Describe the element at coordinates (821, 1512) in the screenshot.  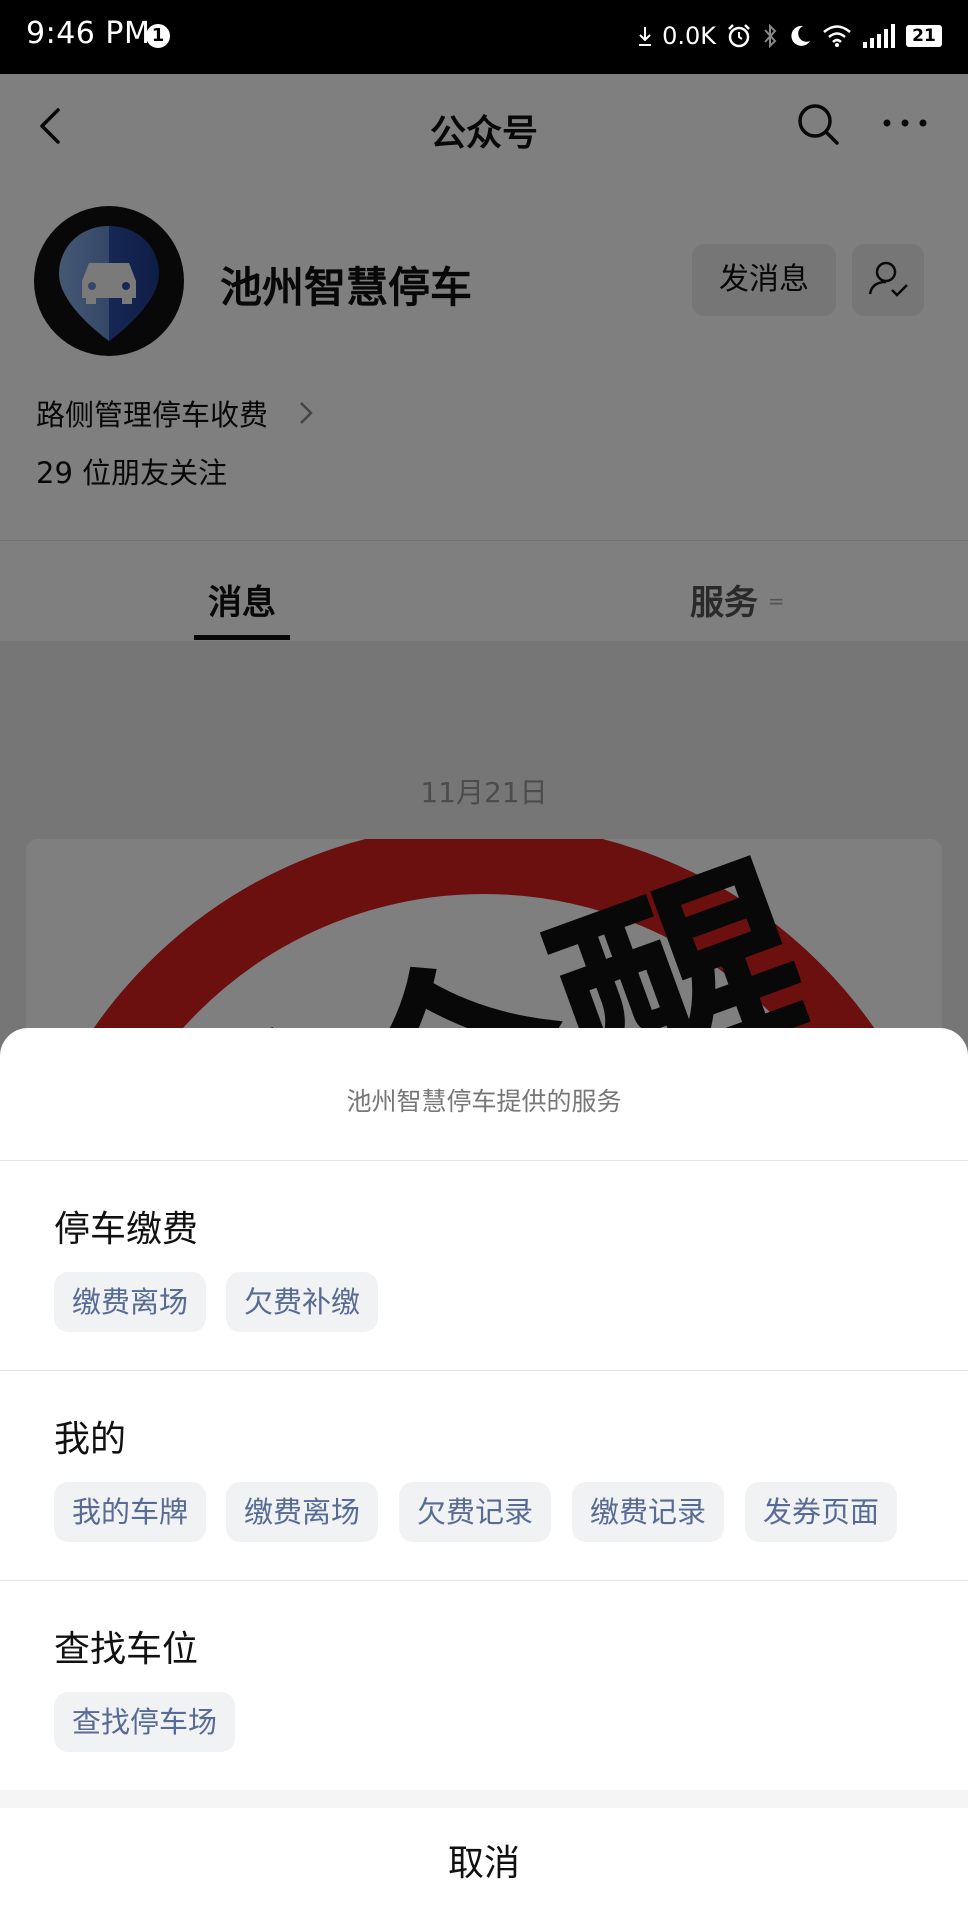
I see `chip-coupon-page: 发券页面` at that location.